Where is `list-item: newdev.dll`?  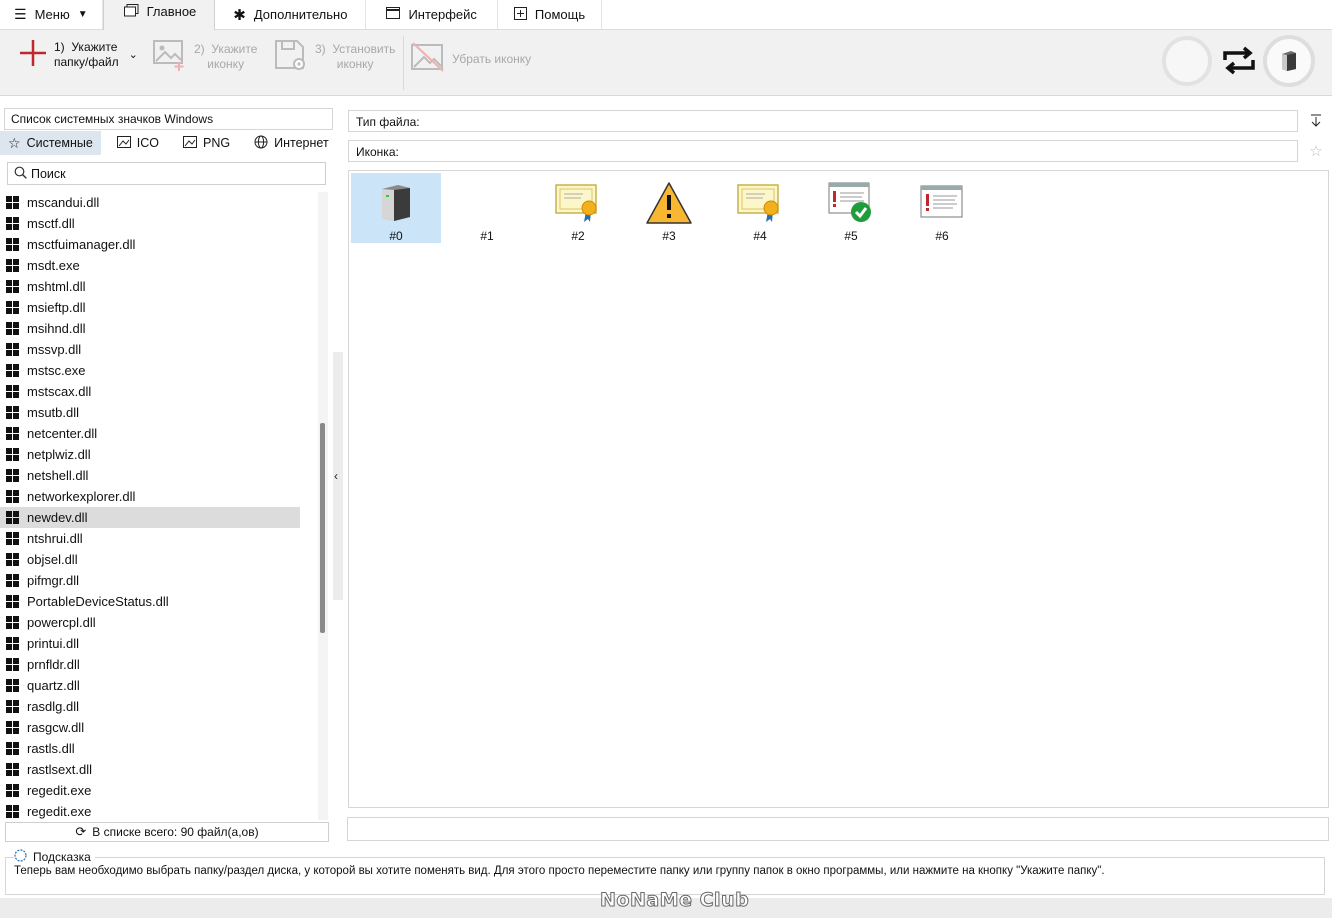 list-item: newdev.dll is located at coordinates (150, 517).